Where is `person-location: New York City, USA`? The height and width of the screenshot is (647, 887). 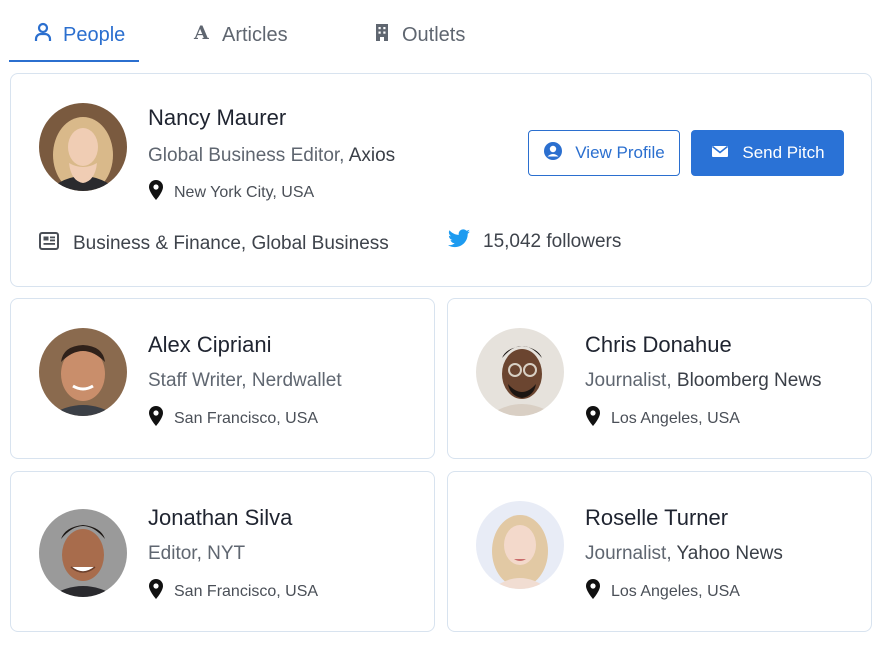 person-location: New York City, USA is located at coordinates (231, 192).